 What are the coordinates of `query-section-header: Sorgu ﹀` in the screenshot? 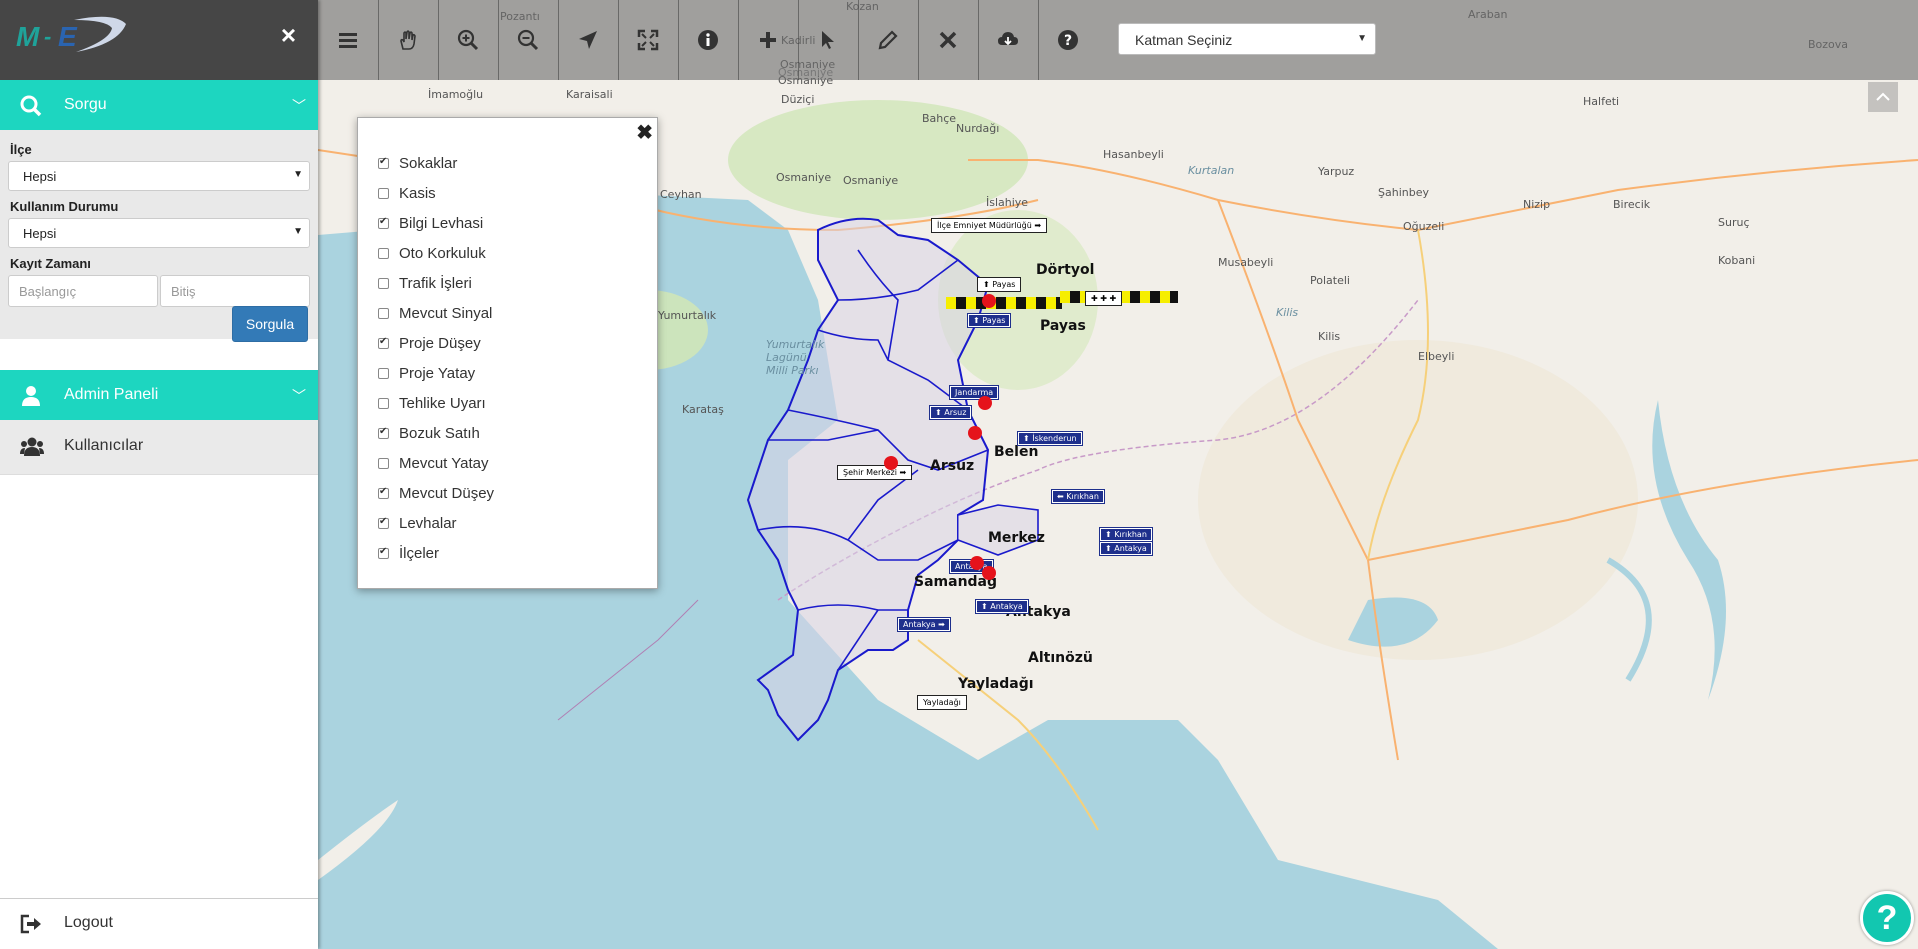 It's located at (159, 105).